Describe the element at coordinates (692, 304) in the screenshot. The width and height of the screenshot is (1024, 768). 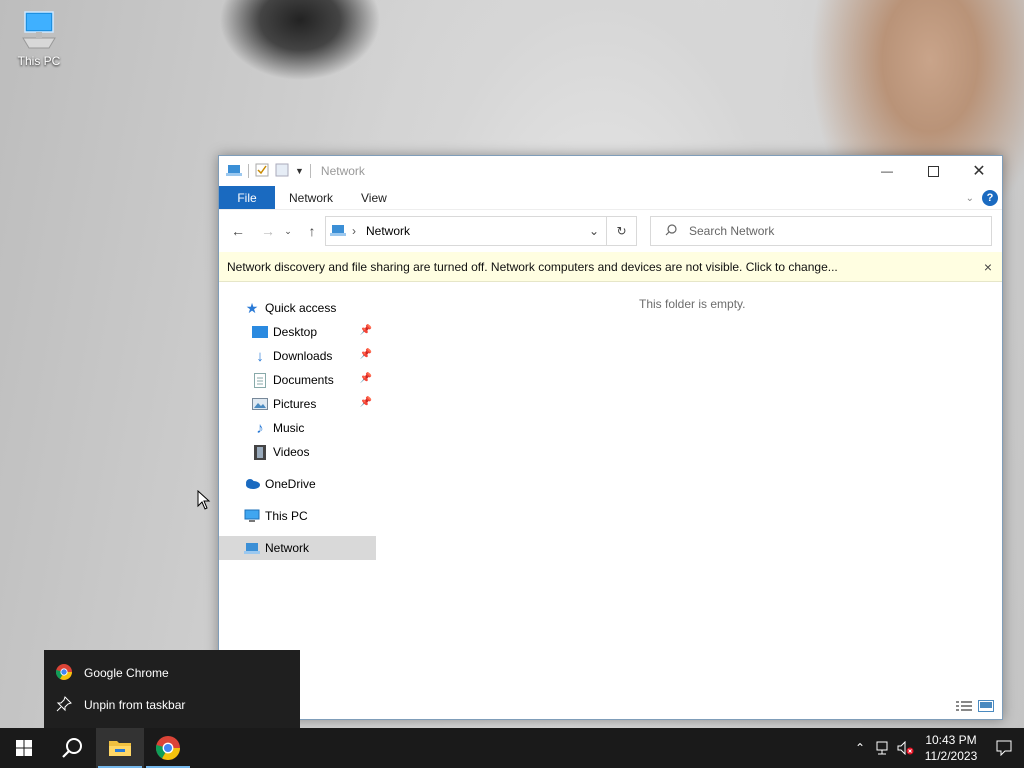
I see `empty-folder-message: This folder is empty.` at that location.